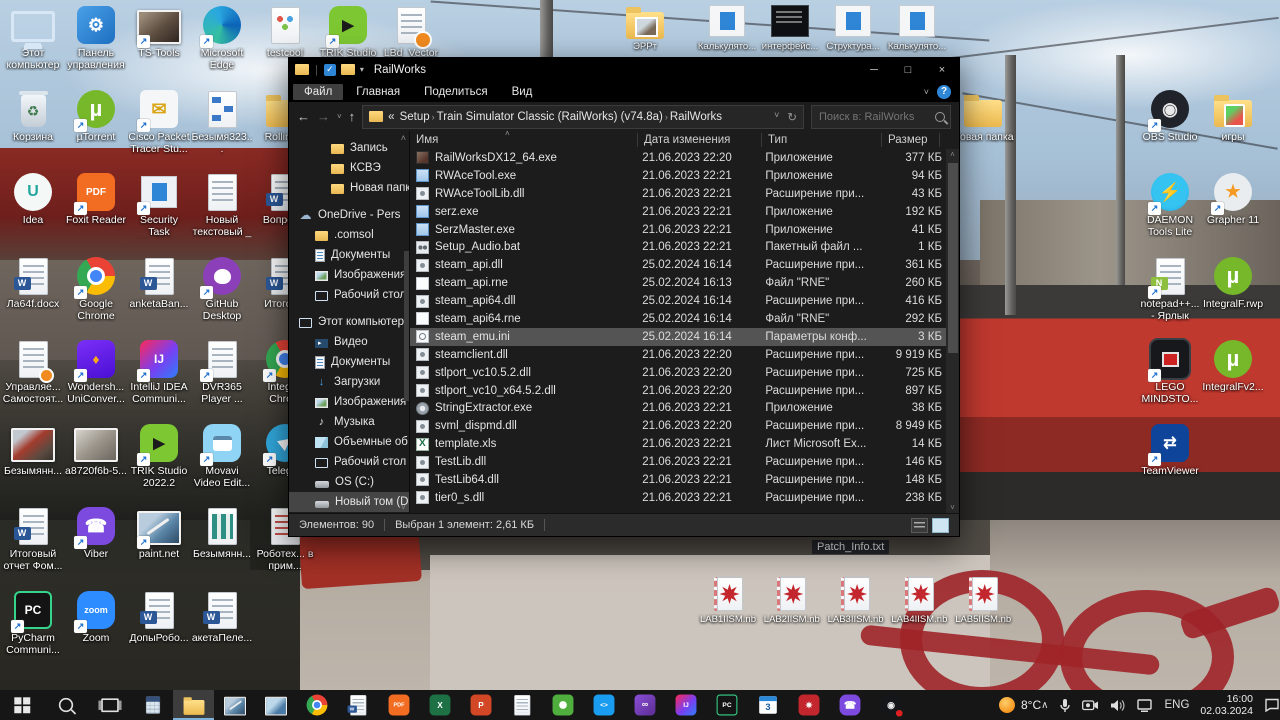  I want to click on desktop-icon-train-photo: ↗ TS-Tools, so click(159, 31).